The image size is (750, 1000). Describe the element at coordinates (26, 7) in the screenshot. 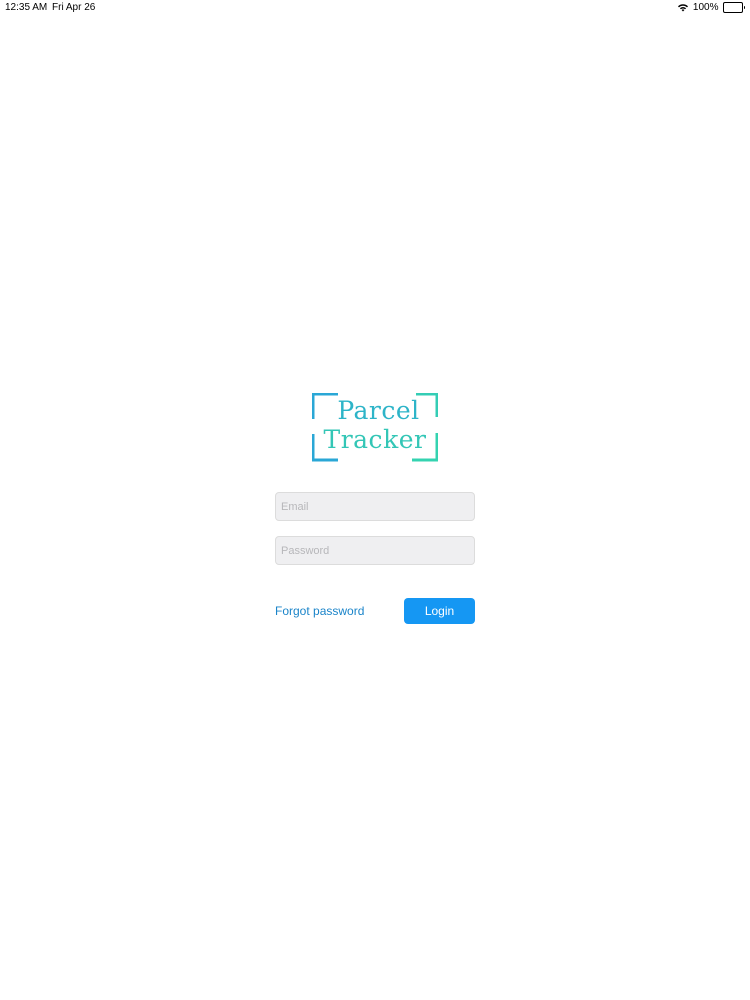

I see `status-time: 12:35 AM` at that location.